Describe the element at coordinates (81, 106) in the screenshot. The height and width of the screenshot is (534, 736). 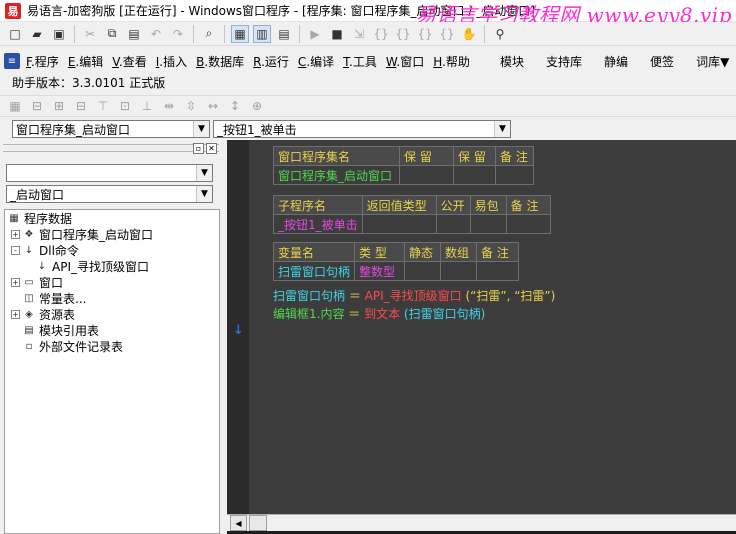
I see `align-right-icon: ⊟` at that location.